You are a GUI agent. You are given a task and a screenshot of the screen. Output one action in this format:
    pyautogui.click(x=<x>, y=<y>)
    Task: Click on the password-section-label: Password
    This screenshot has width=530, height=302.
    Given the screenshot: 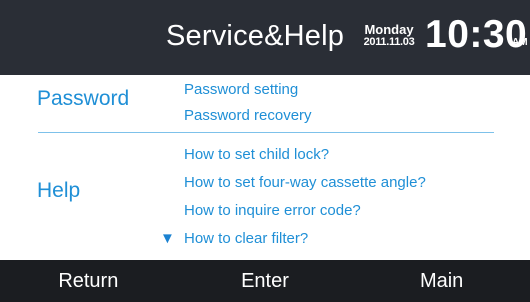 What is the action you would take?
    pyautogui.click(x=83, y=98)
    